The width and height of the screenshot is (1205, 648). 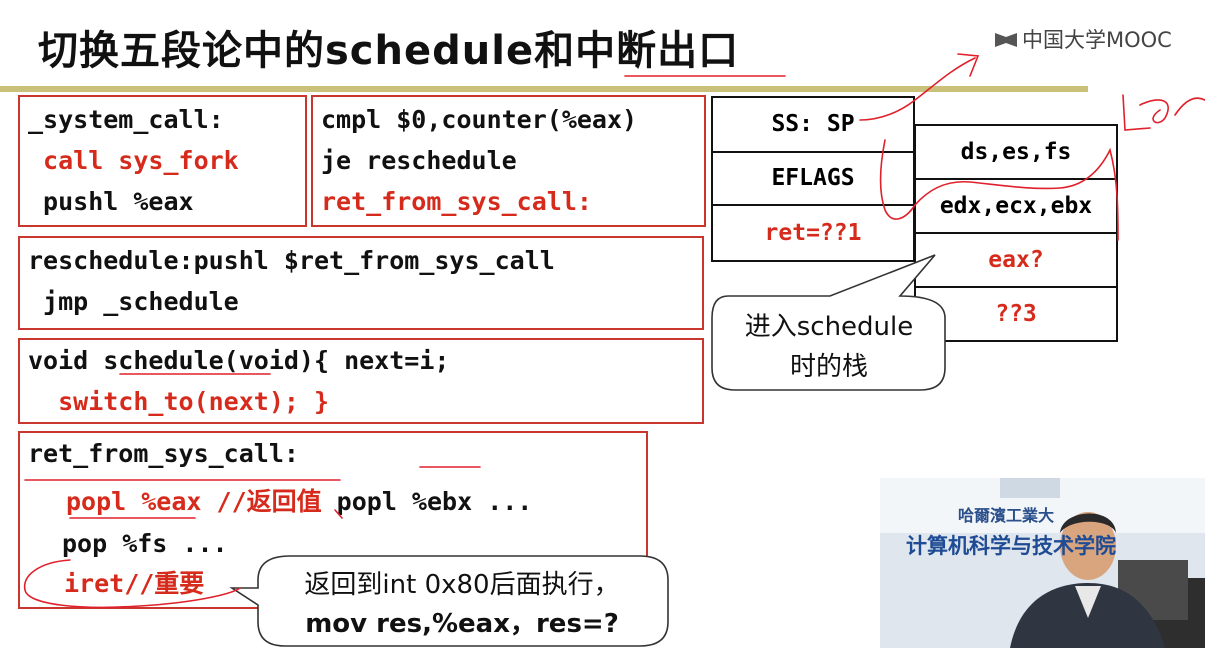 I want to click on lecturer-video: 哈爾濱工業大 计算机科学与技术学院, so click(x=1042, y=563).